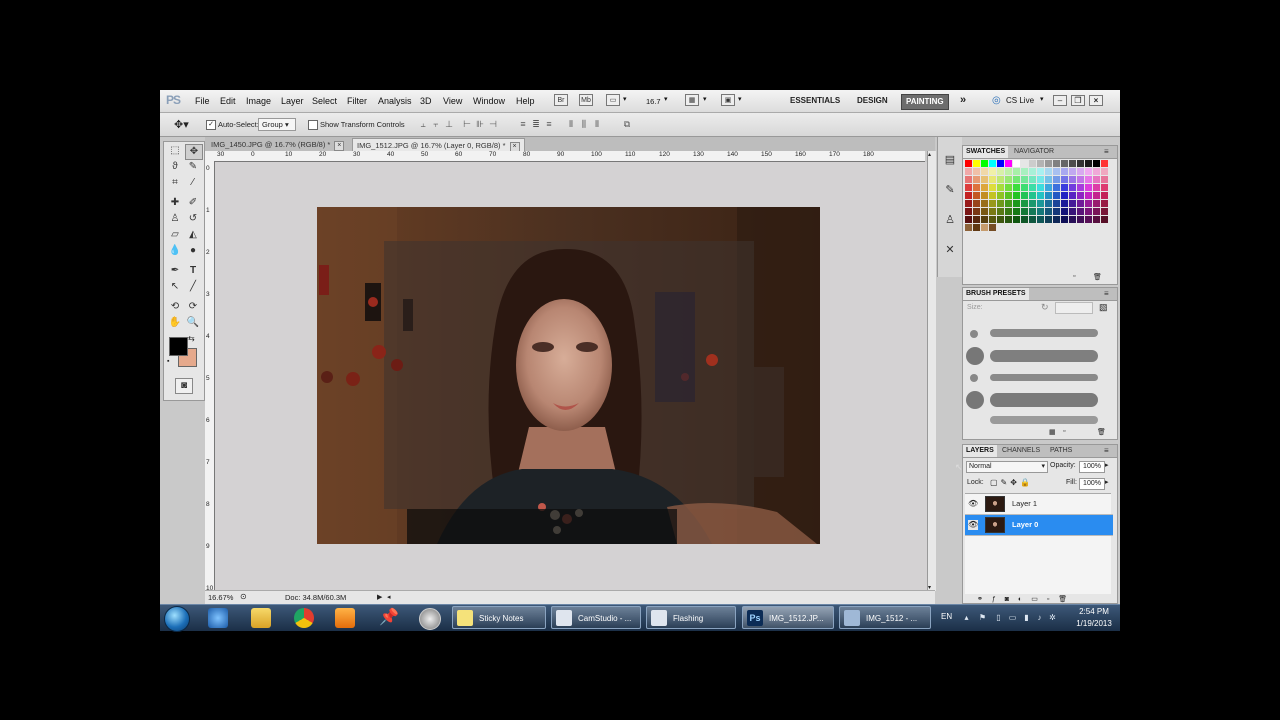 The width and height of the screenshot is (1280, 720). Describe the element at coordinates (1074, 276) in the screenshot. I see `new-swatch-icon: ▫` at that location.